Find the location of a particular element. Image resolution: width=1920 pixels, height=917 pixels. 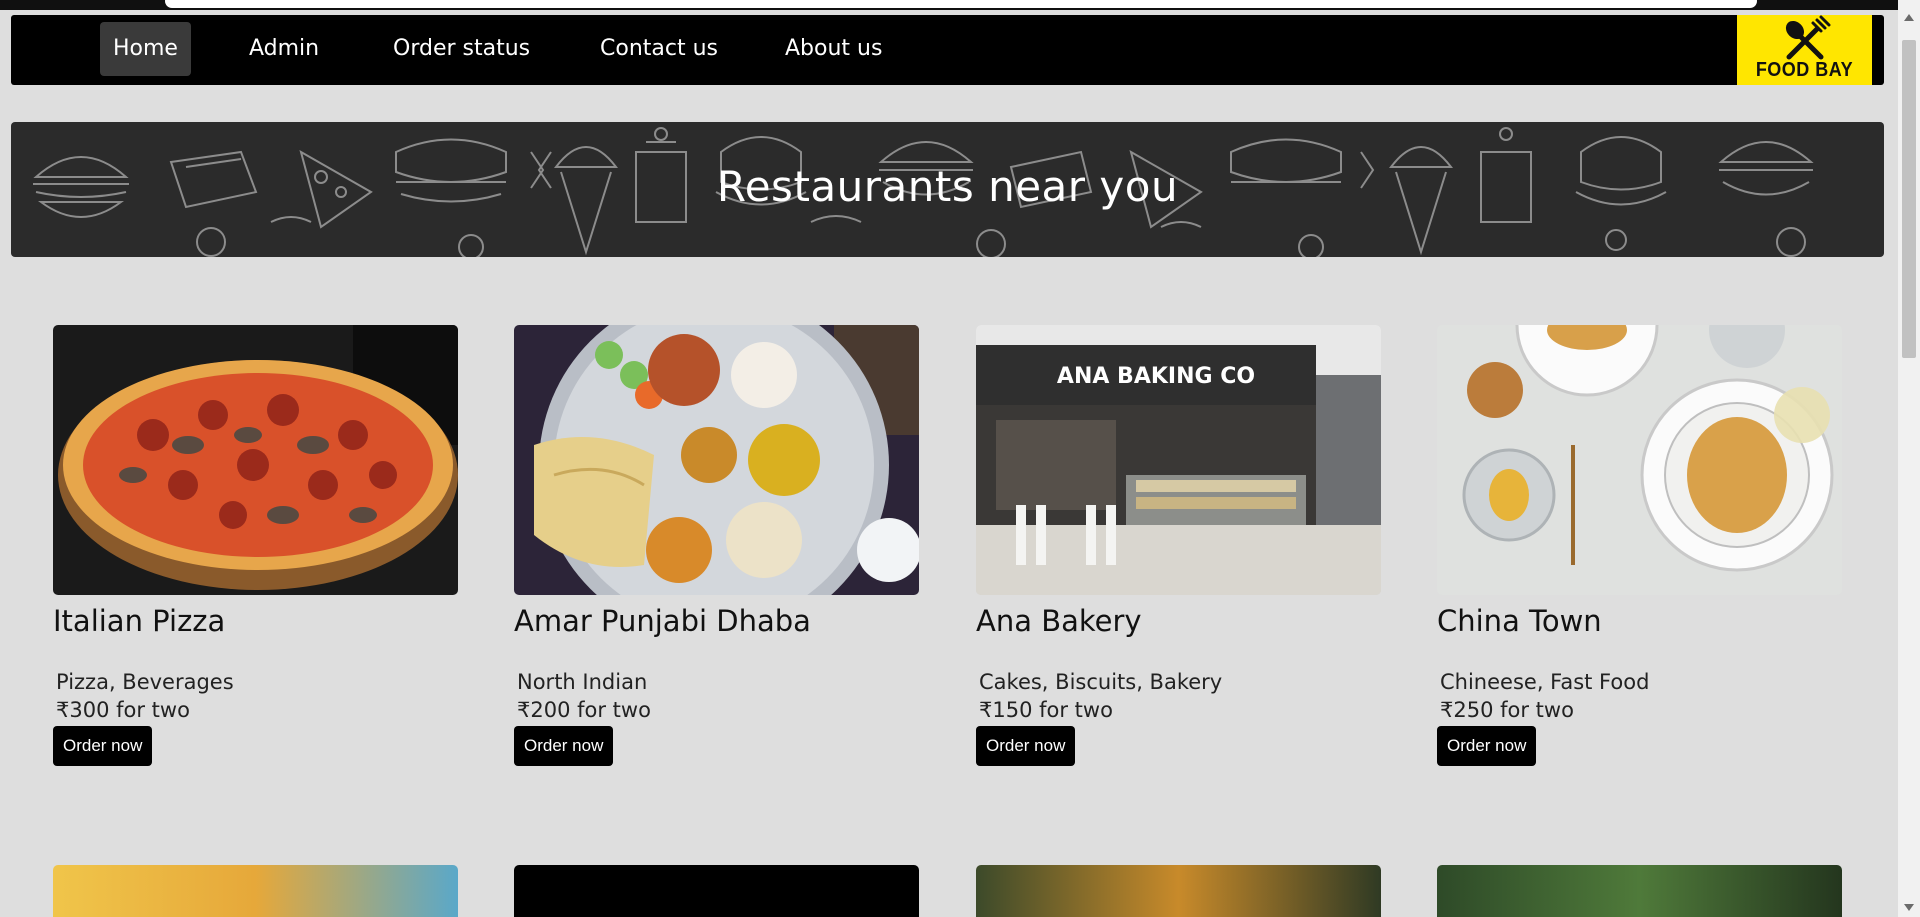

page-scrollbar is located at coordinates (1909, 458).